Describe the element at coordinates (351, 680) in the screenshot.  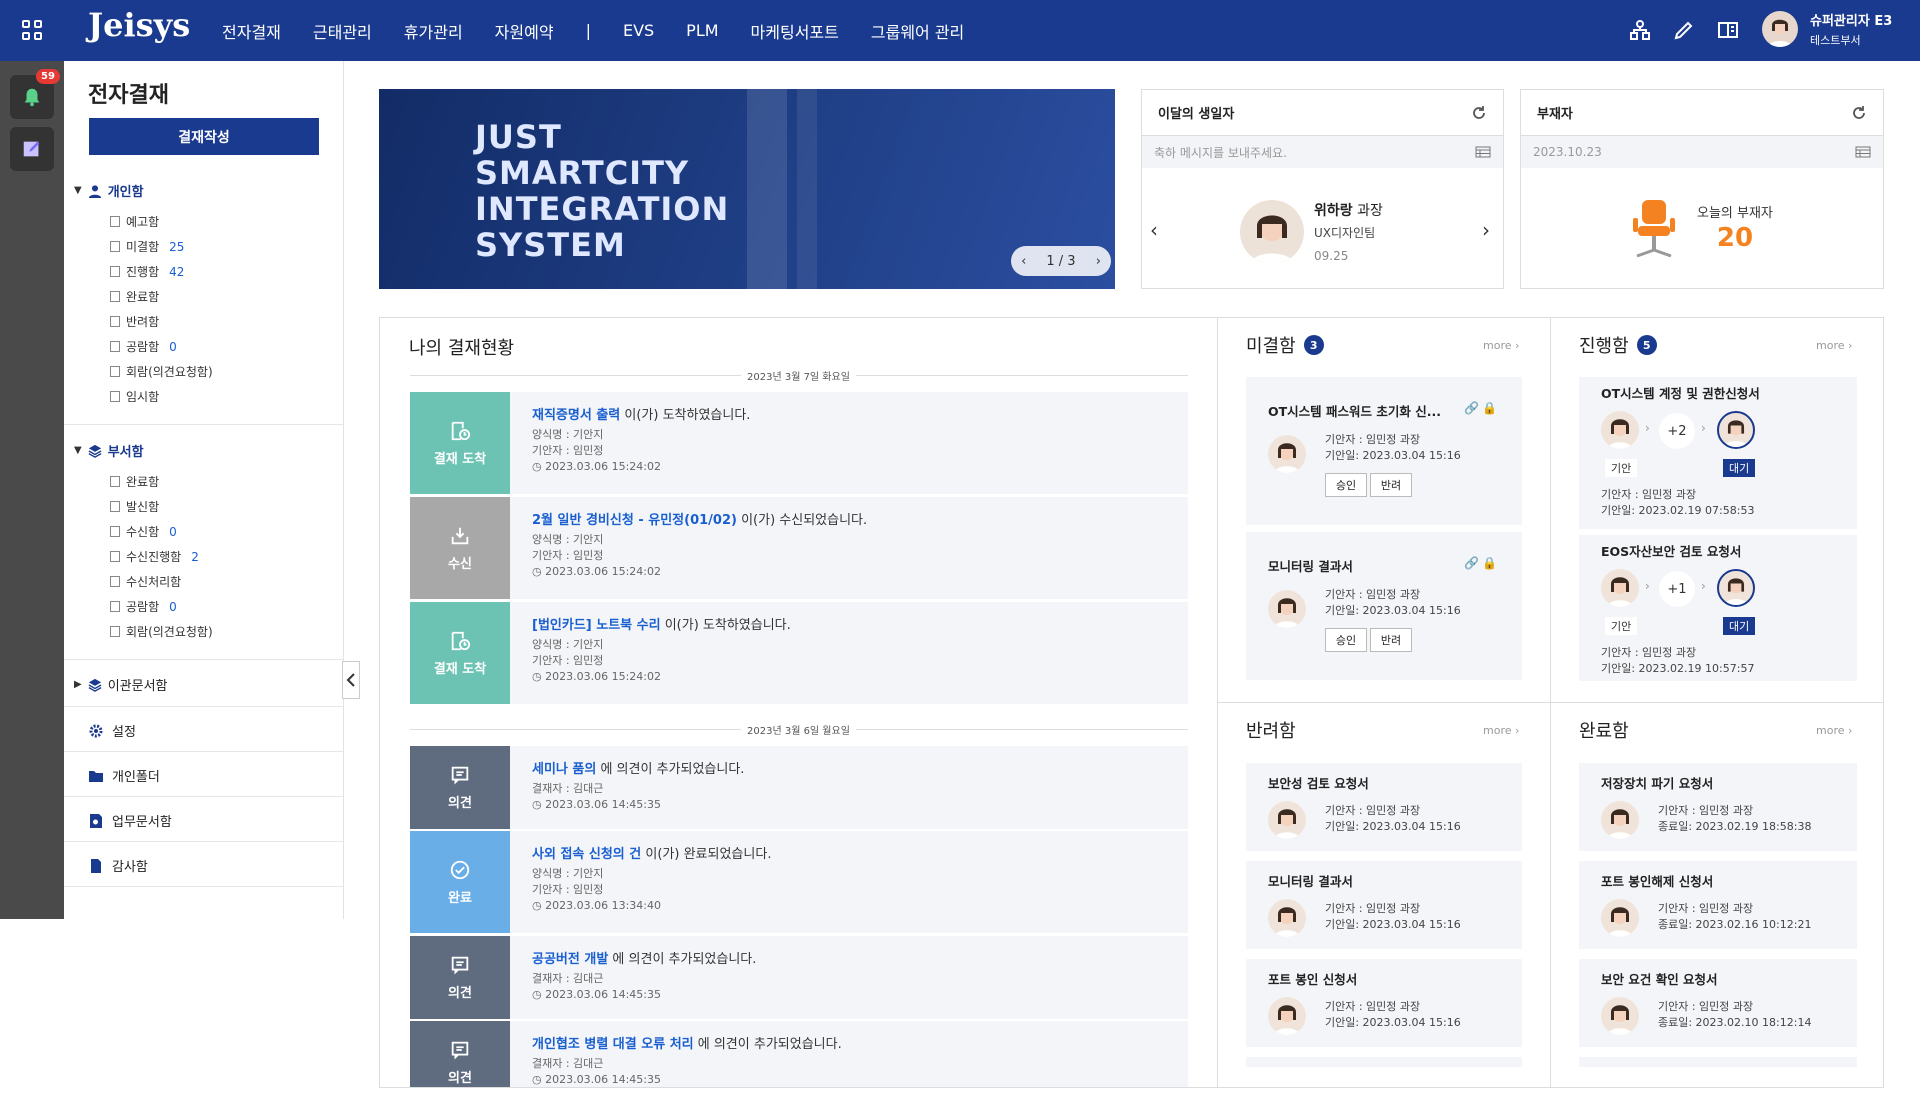
I see `sidebar-collapse-button` at that location.